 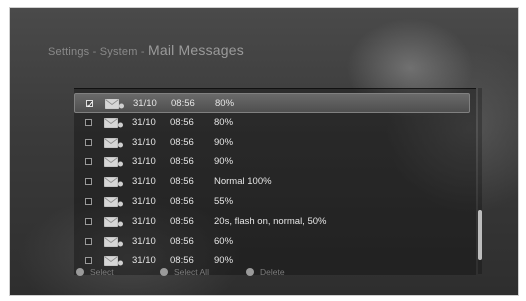 I want to click on footer-bar: Select Select All Delete, so click(x=264, y=272).